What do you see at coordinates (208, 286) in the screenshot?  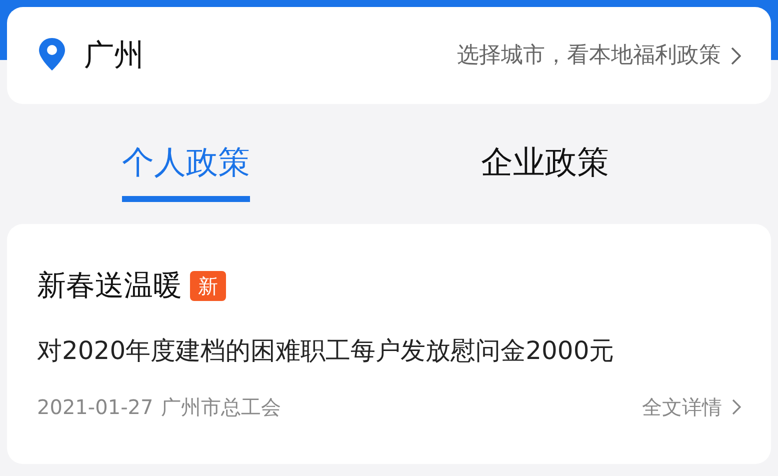 I see `new-badge: 新` at bounding box center [208, 286].